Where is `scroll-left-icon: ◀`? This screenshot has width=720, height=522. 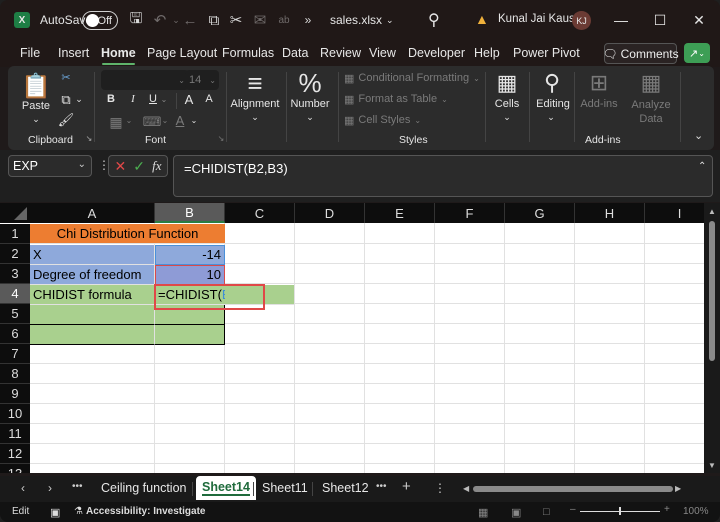
scroll-left-icon: ◀ is located at coordinates (466, 488).